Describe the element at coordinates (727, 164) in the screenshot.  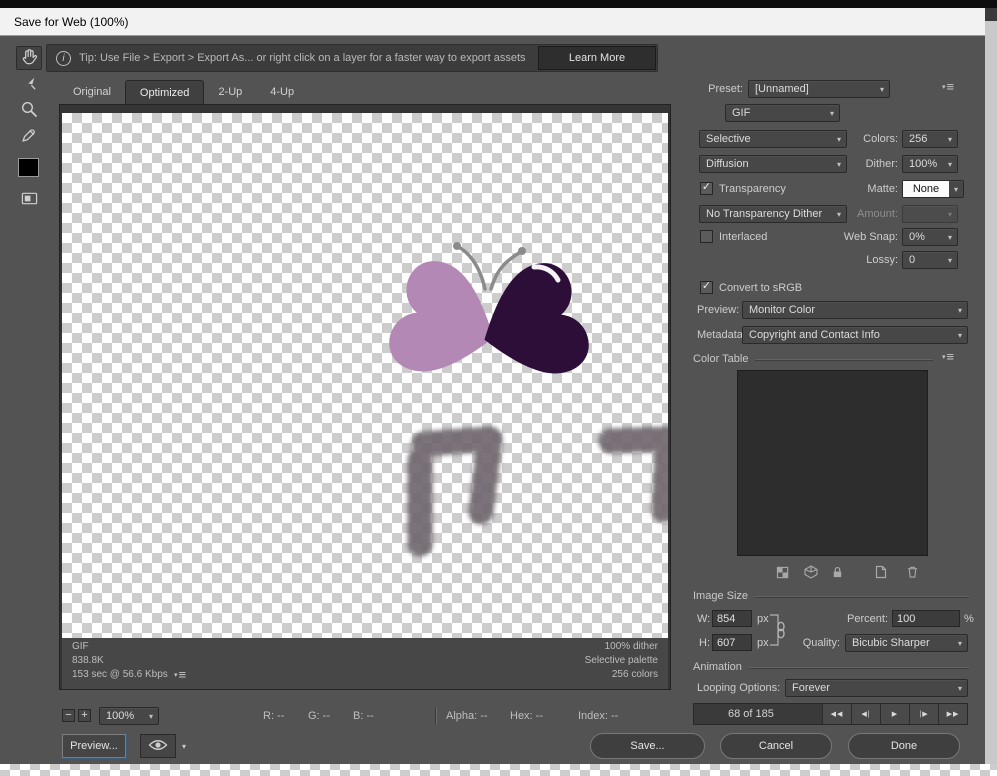
I see `dither-method-value: Diffusion` at that location.